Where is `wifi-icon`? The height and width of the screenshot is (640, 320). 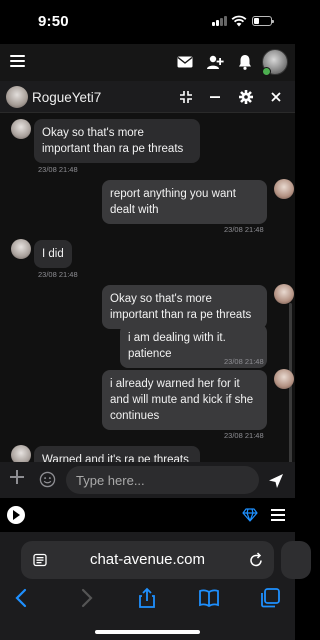 wifi-icon is located at coordinates (239, 21).